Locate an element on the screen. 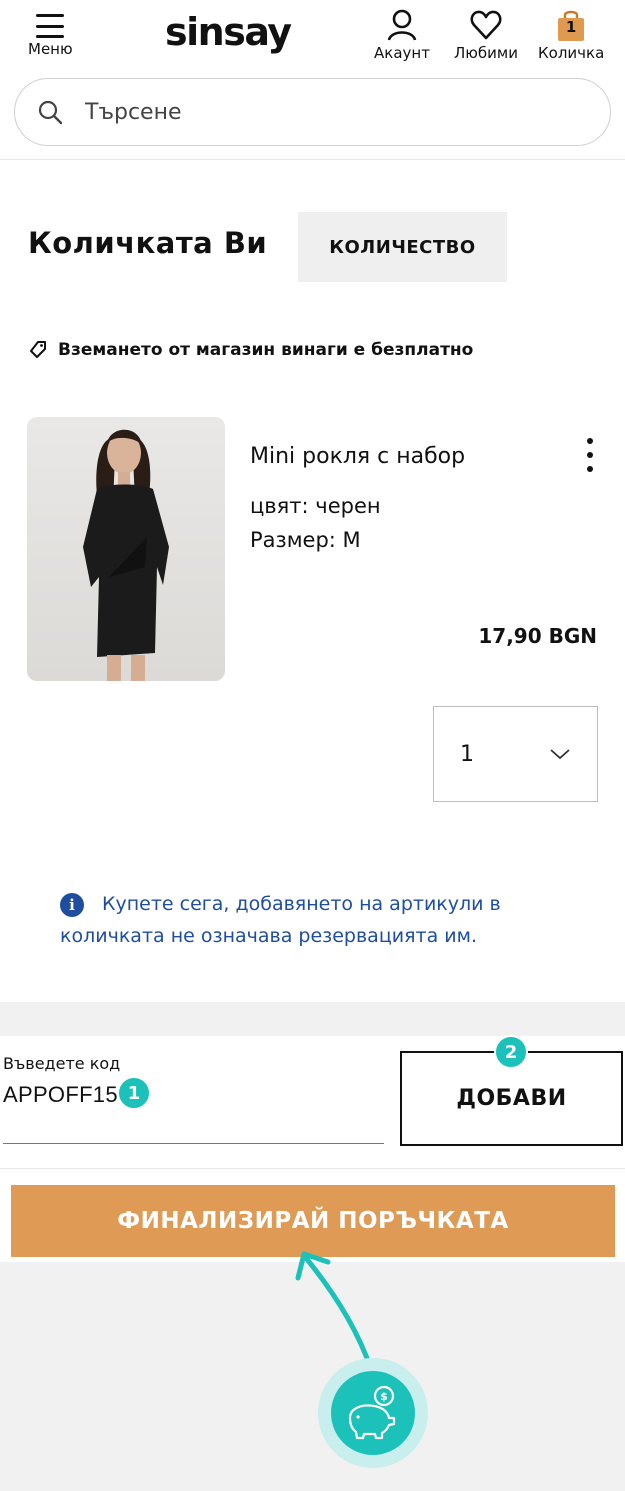 Image resolution: width=625 pixels, height=1491 pixels. menu-button: Меню is located at coordinates (50, 33).